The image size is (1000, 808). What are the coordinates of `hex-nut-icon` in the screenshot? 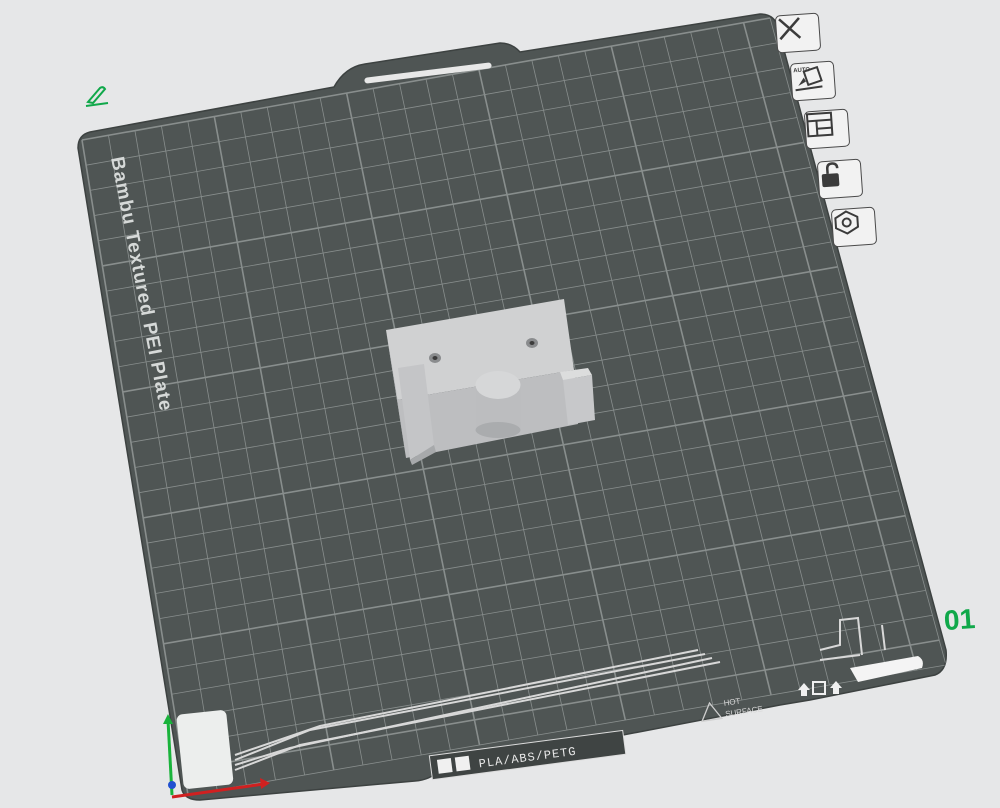 It's located at (847, 222).